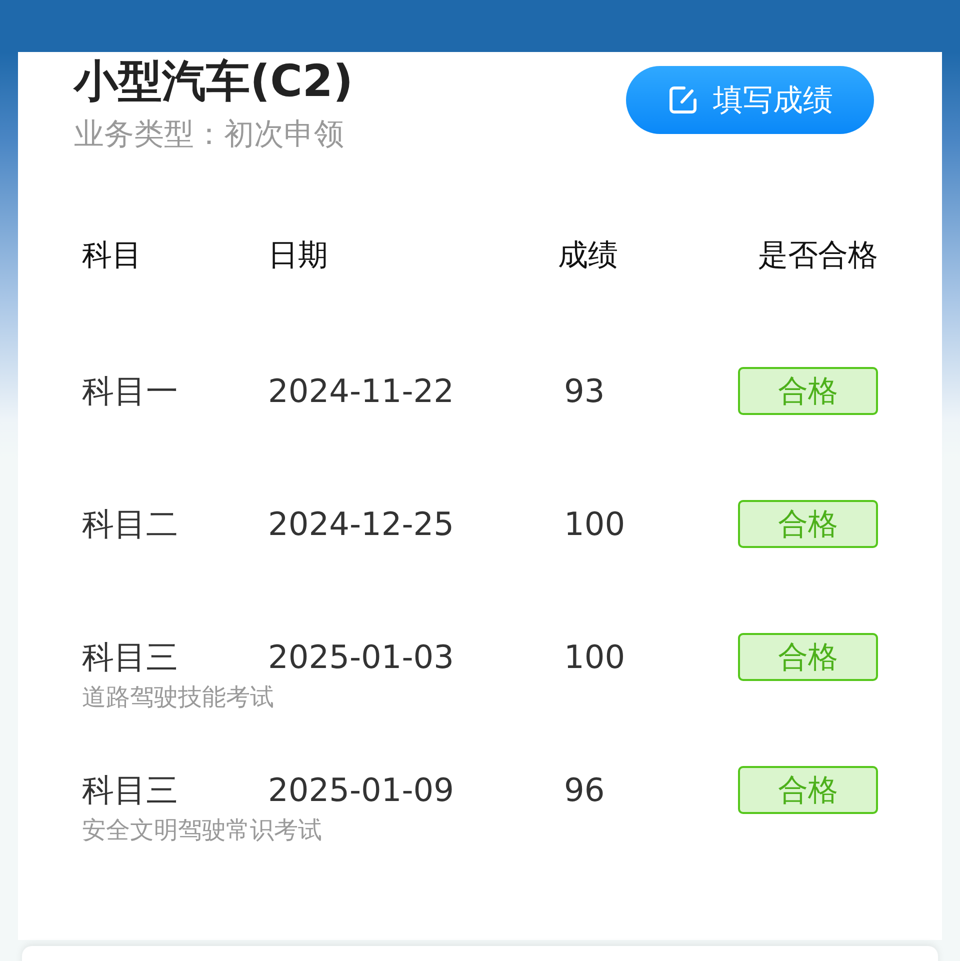 This screenshot has width=960, height=961. I want to click on fill-scores-button: 填写成绩, so click(750, 100).